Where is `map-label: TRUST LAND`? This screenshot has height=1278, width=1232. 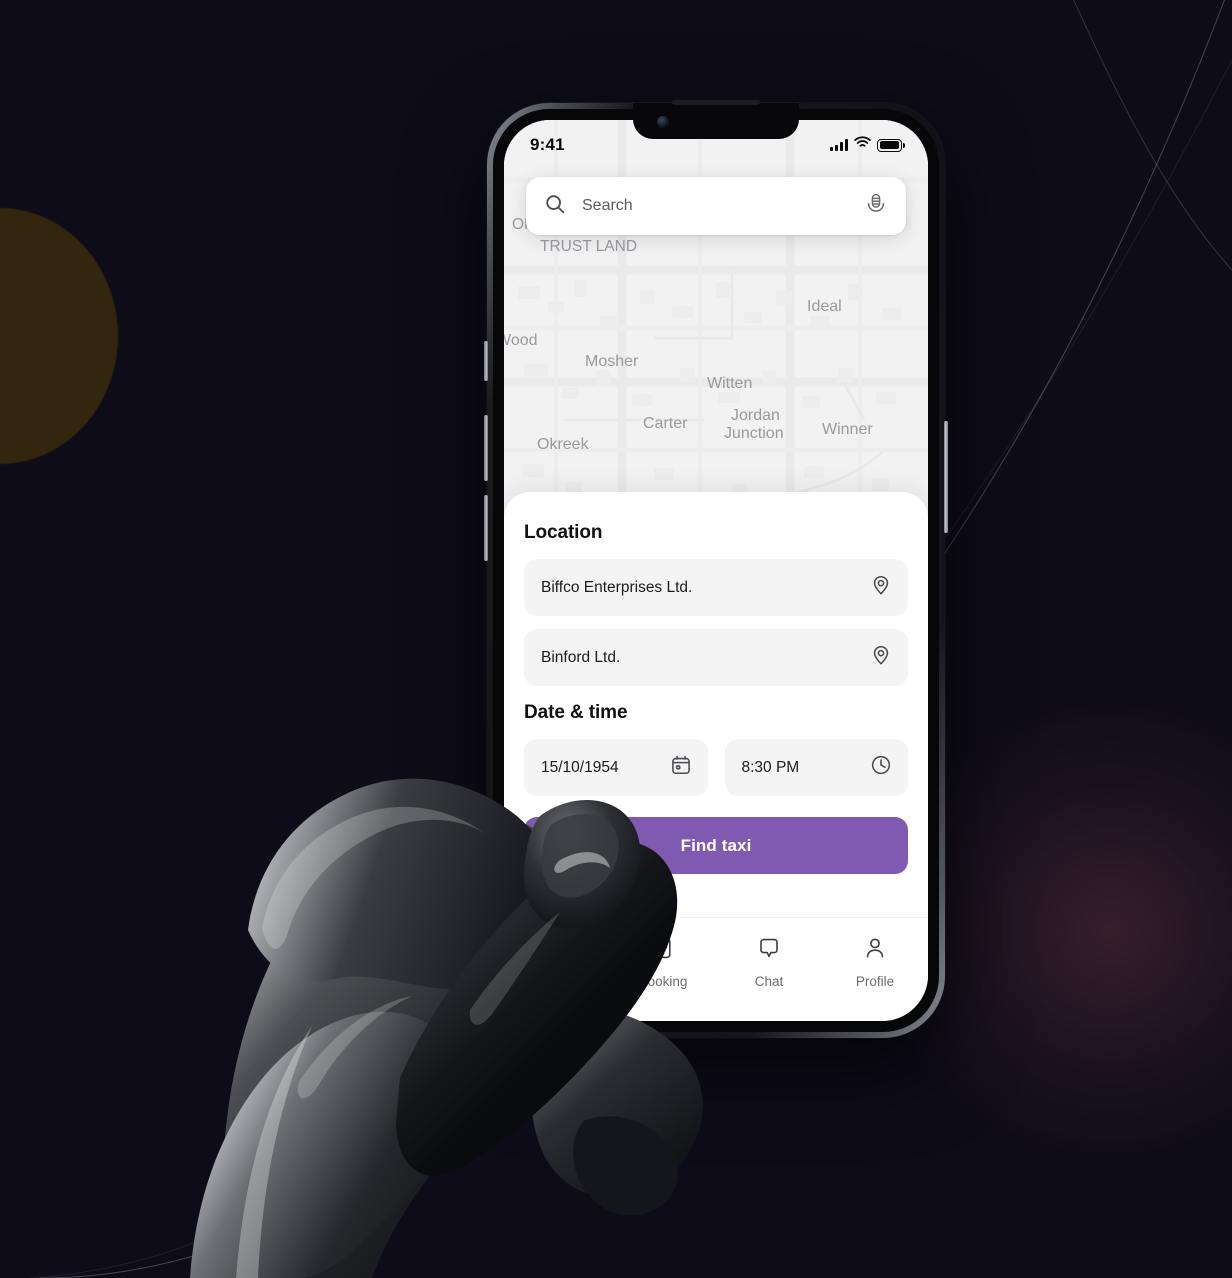 map-label: TRUST LAND is located at coordinates (589, 246).